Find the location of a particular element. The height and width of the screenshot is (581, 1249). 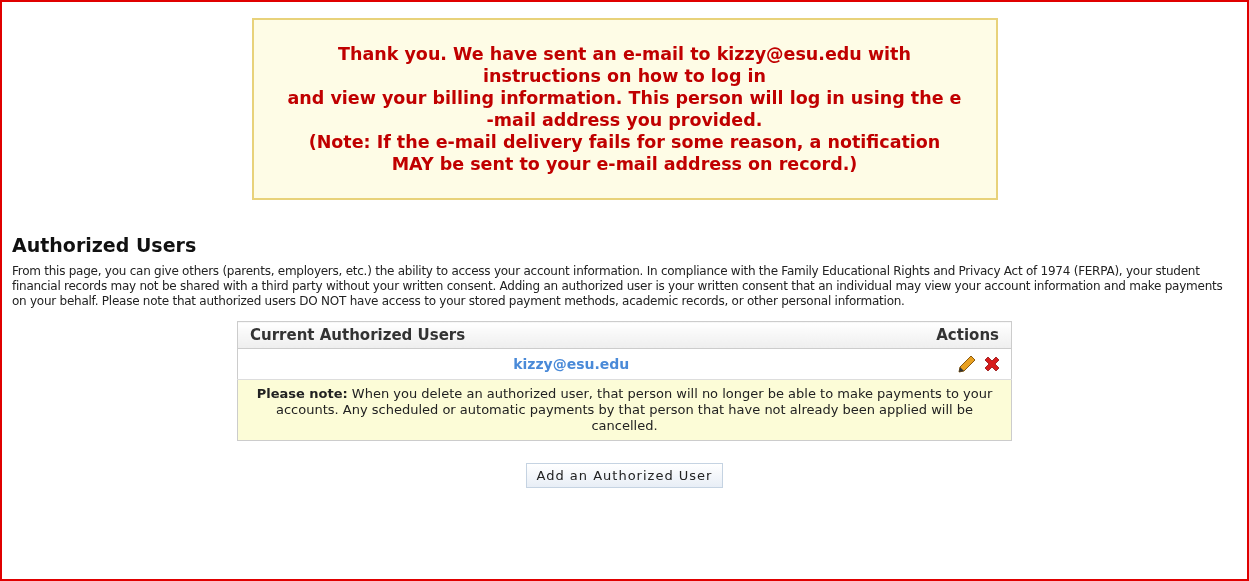

pencil-icon is located at coordinates (966, 364).